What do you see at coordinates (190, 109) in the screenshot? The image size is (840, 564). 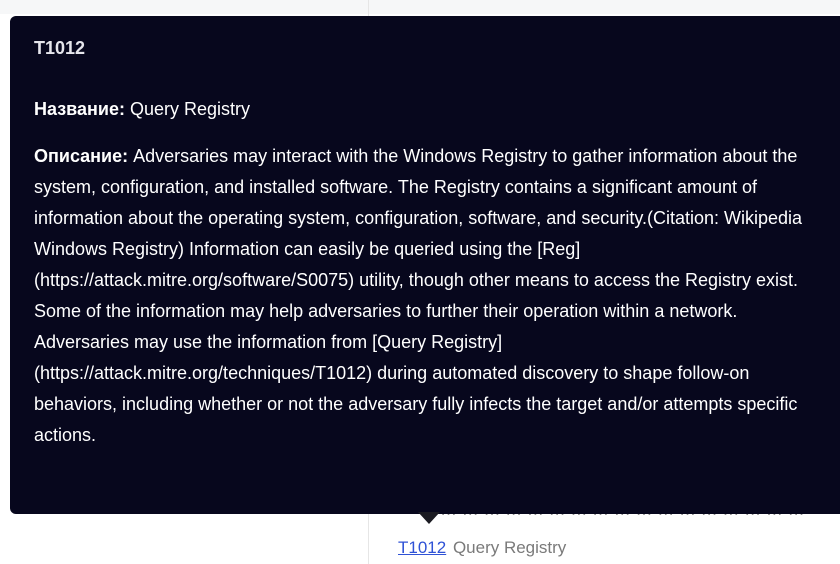 I see `tooltip-name-value: Query Registry` at bounding box center [190, 109].